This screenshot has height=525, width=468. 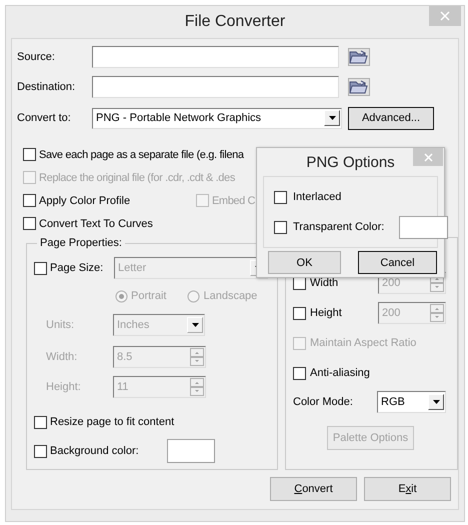 I want to click on checkbox-label: Anti-aliasing, so click(x=340, y=373).